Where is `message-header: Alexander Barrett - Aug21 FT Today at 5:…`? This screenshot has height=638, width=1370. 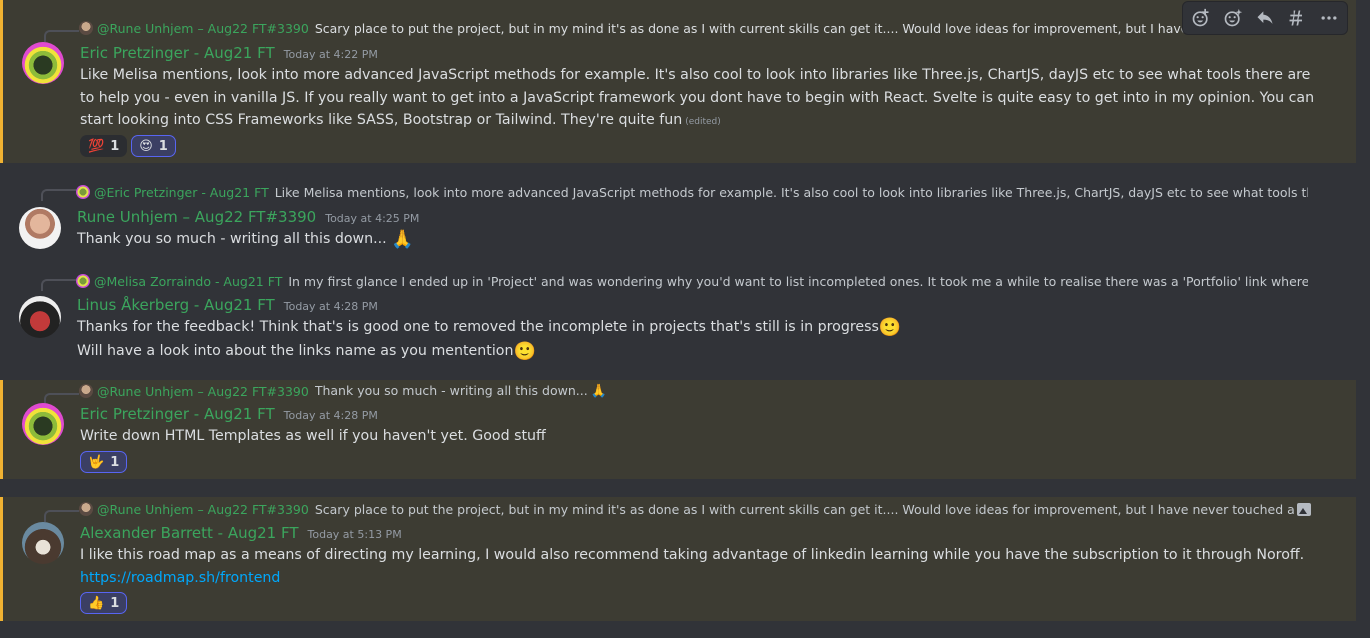
message-header: Alexander Barrett - Aug21 FT Today at 5:… is located at coordinates (241, 533).